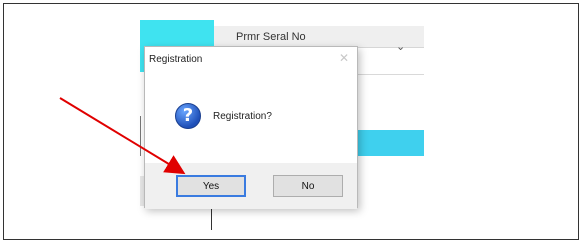 The image size is (585, 244). What do you see at coordinates (211, 186) in the screenshot?
I see `yes-button: Yes` at bounding box center [211, 186].